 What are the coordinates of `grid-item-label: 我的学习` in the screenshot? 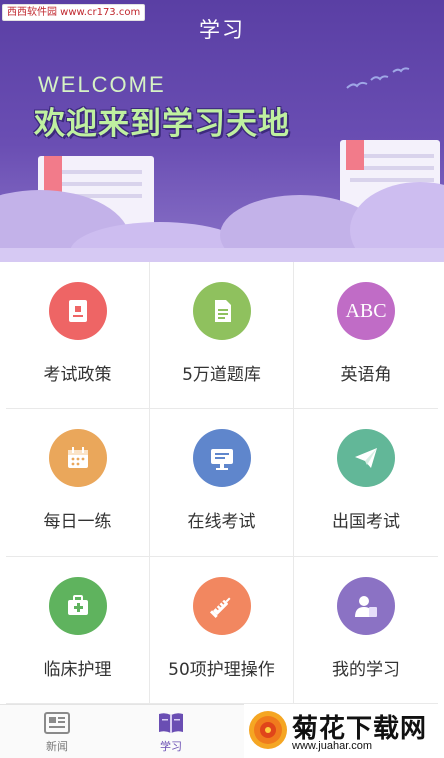 It's located at (366, 669).